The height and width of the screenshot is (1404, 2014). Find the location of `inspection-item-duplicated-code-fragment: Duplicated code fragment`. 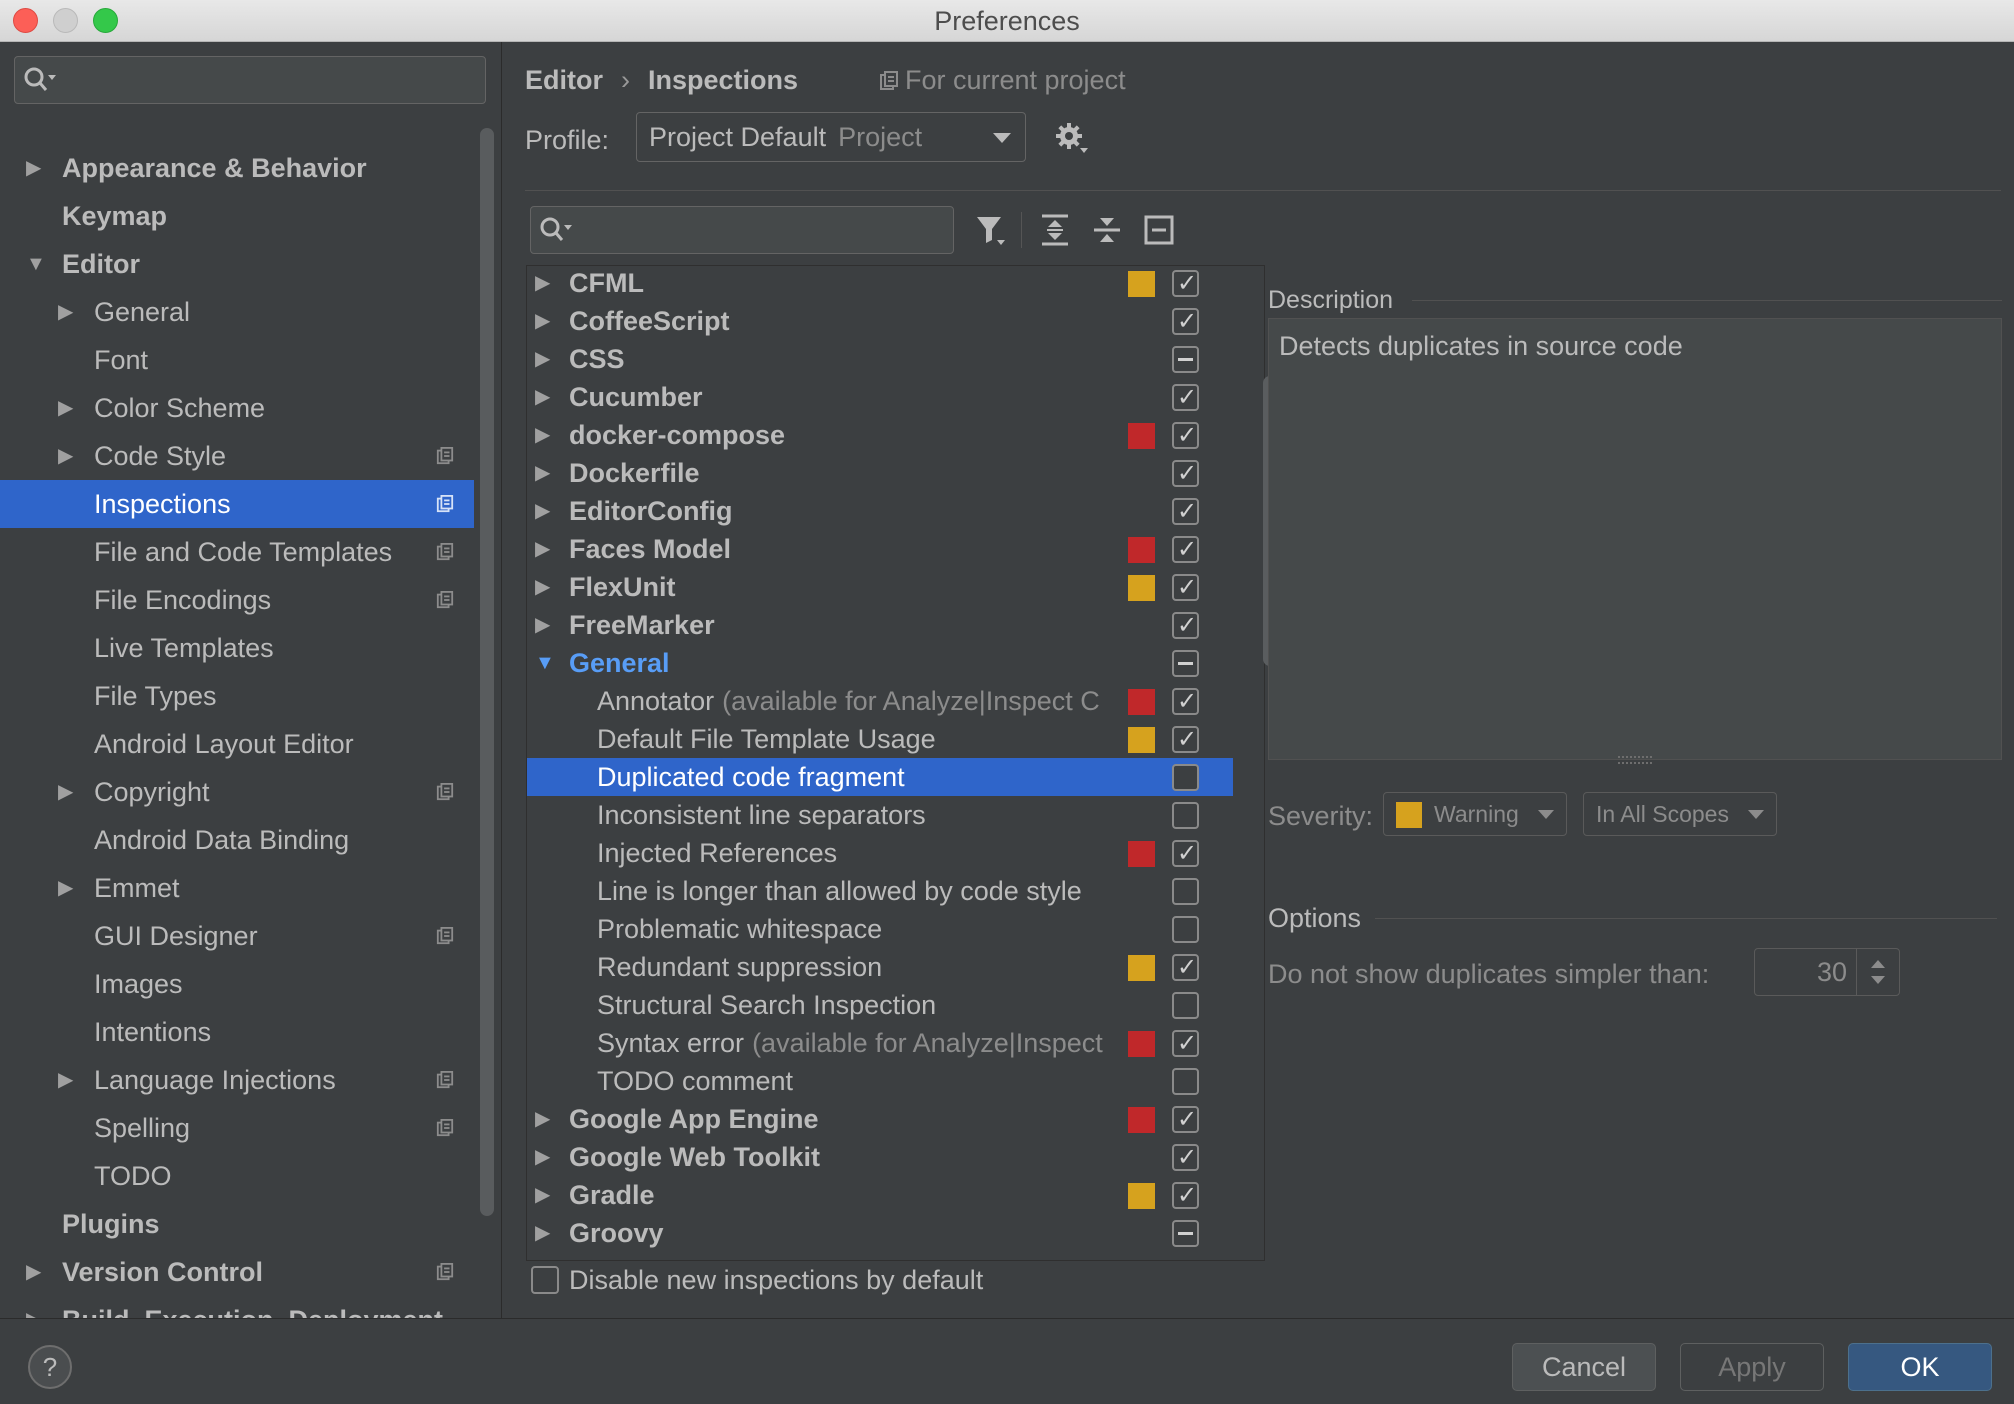

inspection-item-duplicated-code-fragment: Duplicated code fragment is located at coordinates (880, 777).